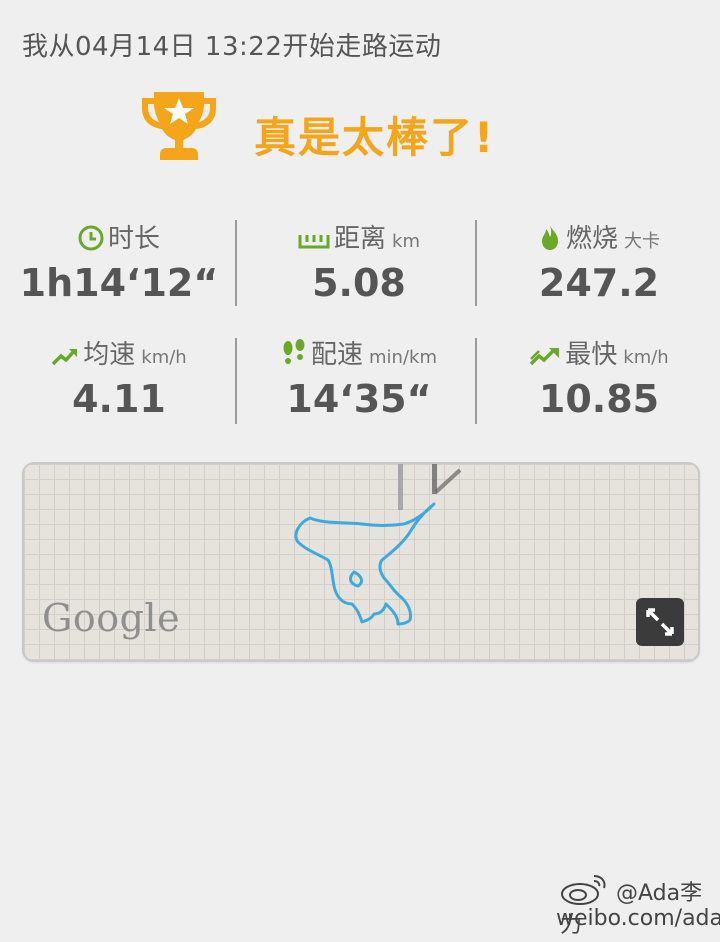 The width and height of the screenshot is (720, 942). I want to click on flame-icon, so click(549, 237).